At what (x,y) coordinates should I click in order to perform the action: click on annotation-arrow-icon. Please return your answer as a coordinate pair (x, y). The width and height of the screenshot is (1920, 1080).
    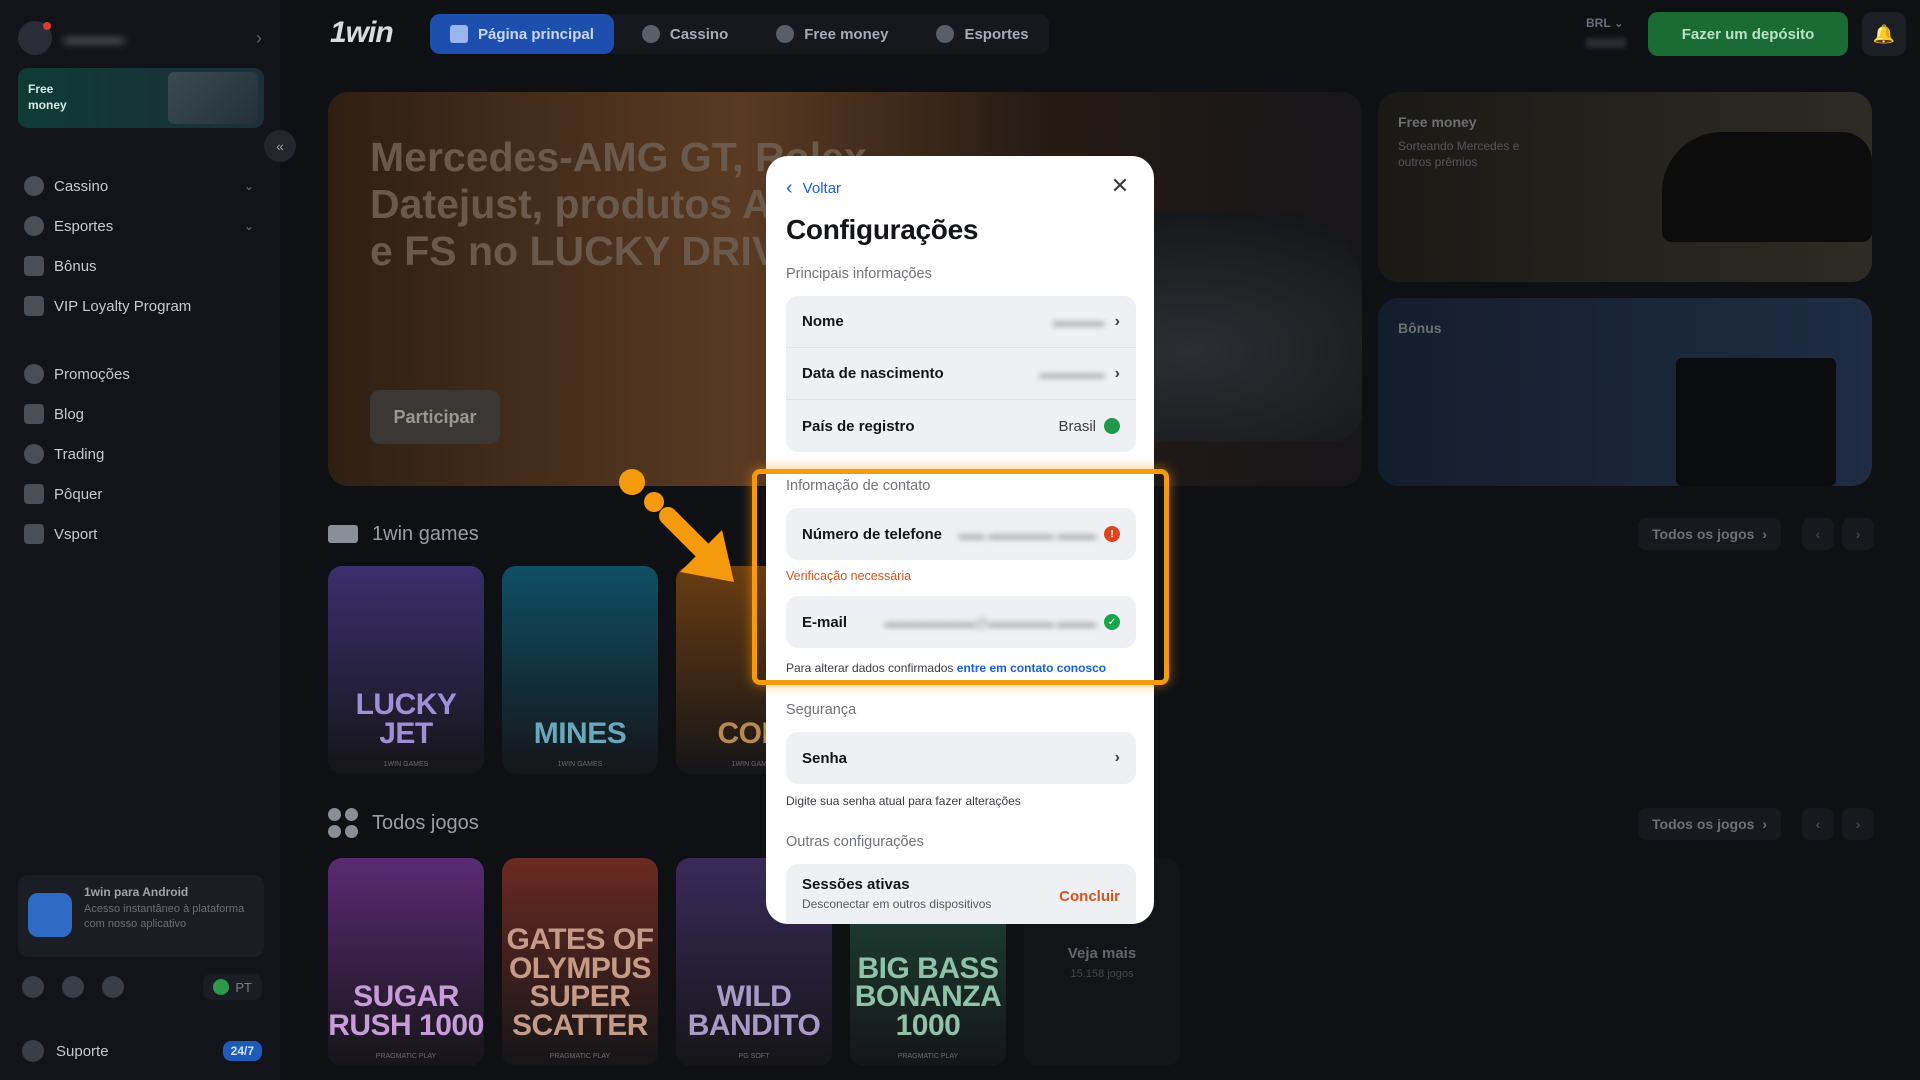
    Looking at the image, I should click on (676, 525).